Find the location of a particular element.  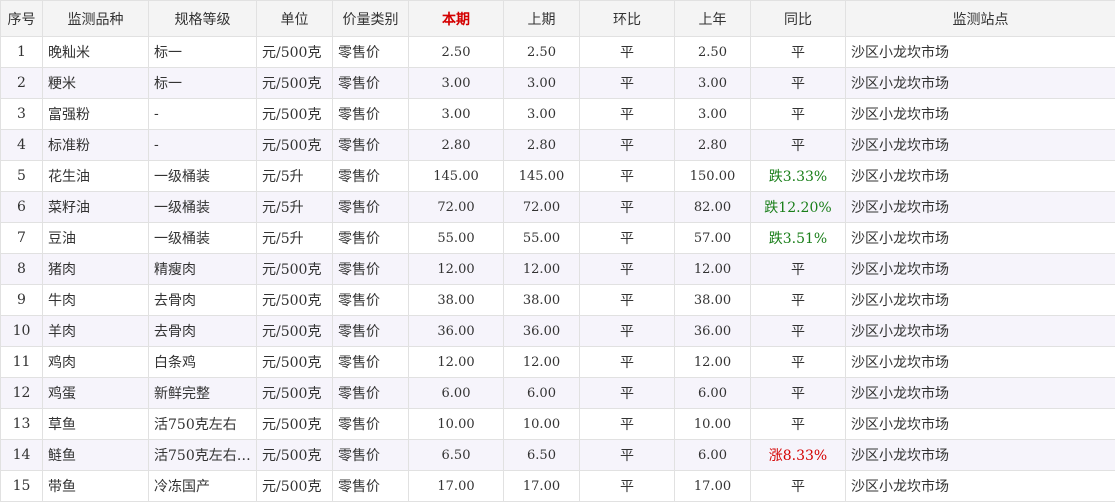

cell-item: 带鱼 is located at coordinates (95, 486).